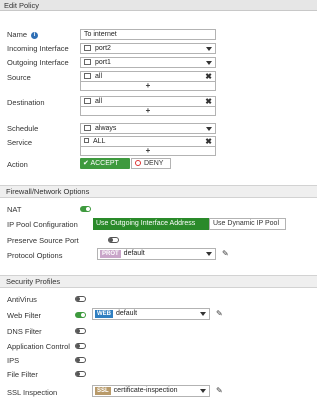 The width and height of the screenshot is (320, 400). I want to click on accept-label: ACCEPT, so click(104, 163).